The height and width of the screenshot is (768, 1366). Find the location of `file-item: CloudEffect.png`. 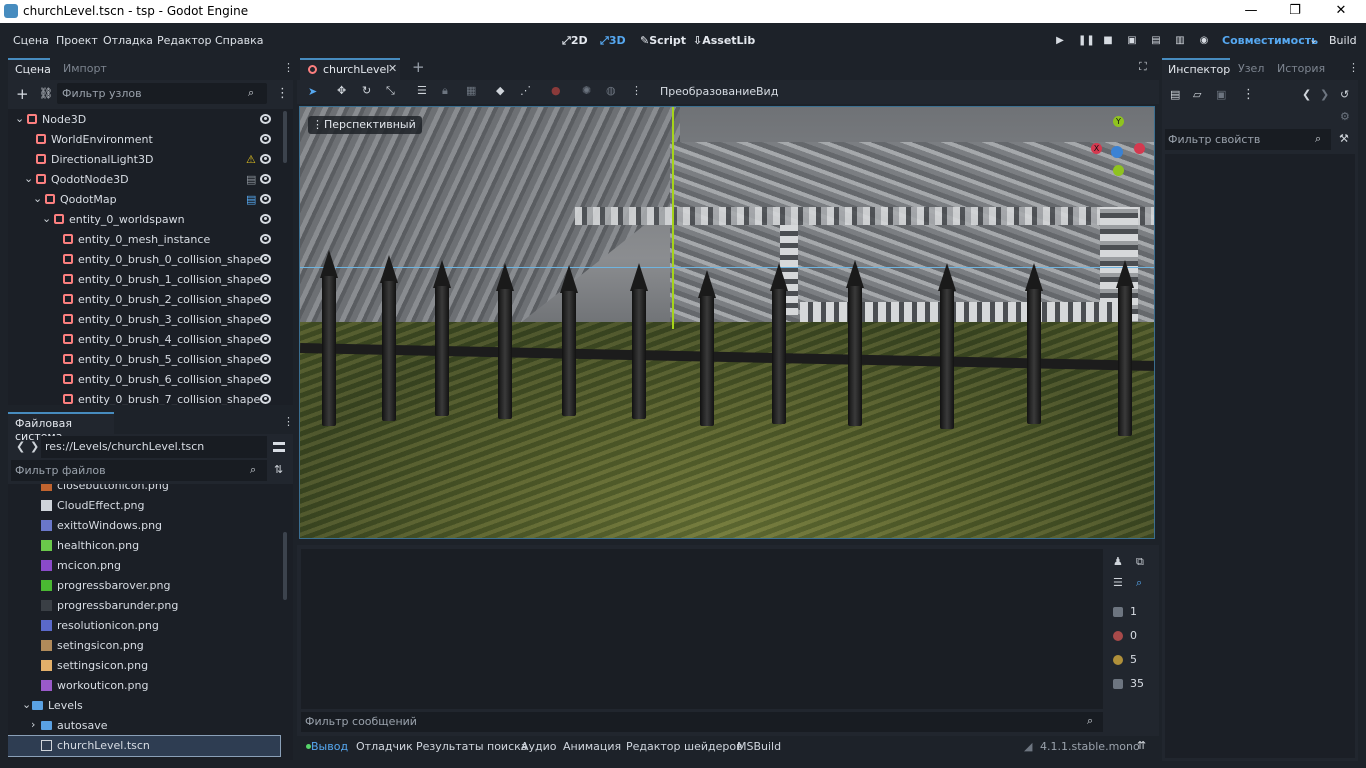

file-item: CloudEffect.png is located at coordinates (144, 506).